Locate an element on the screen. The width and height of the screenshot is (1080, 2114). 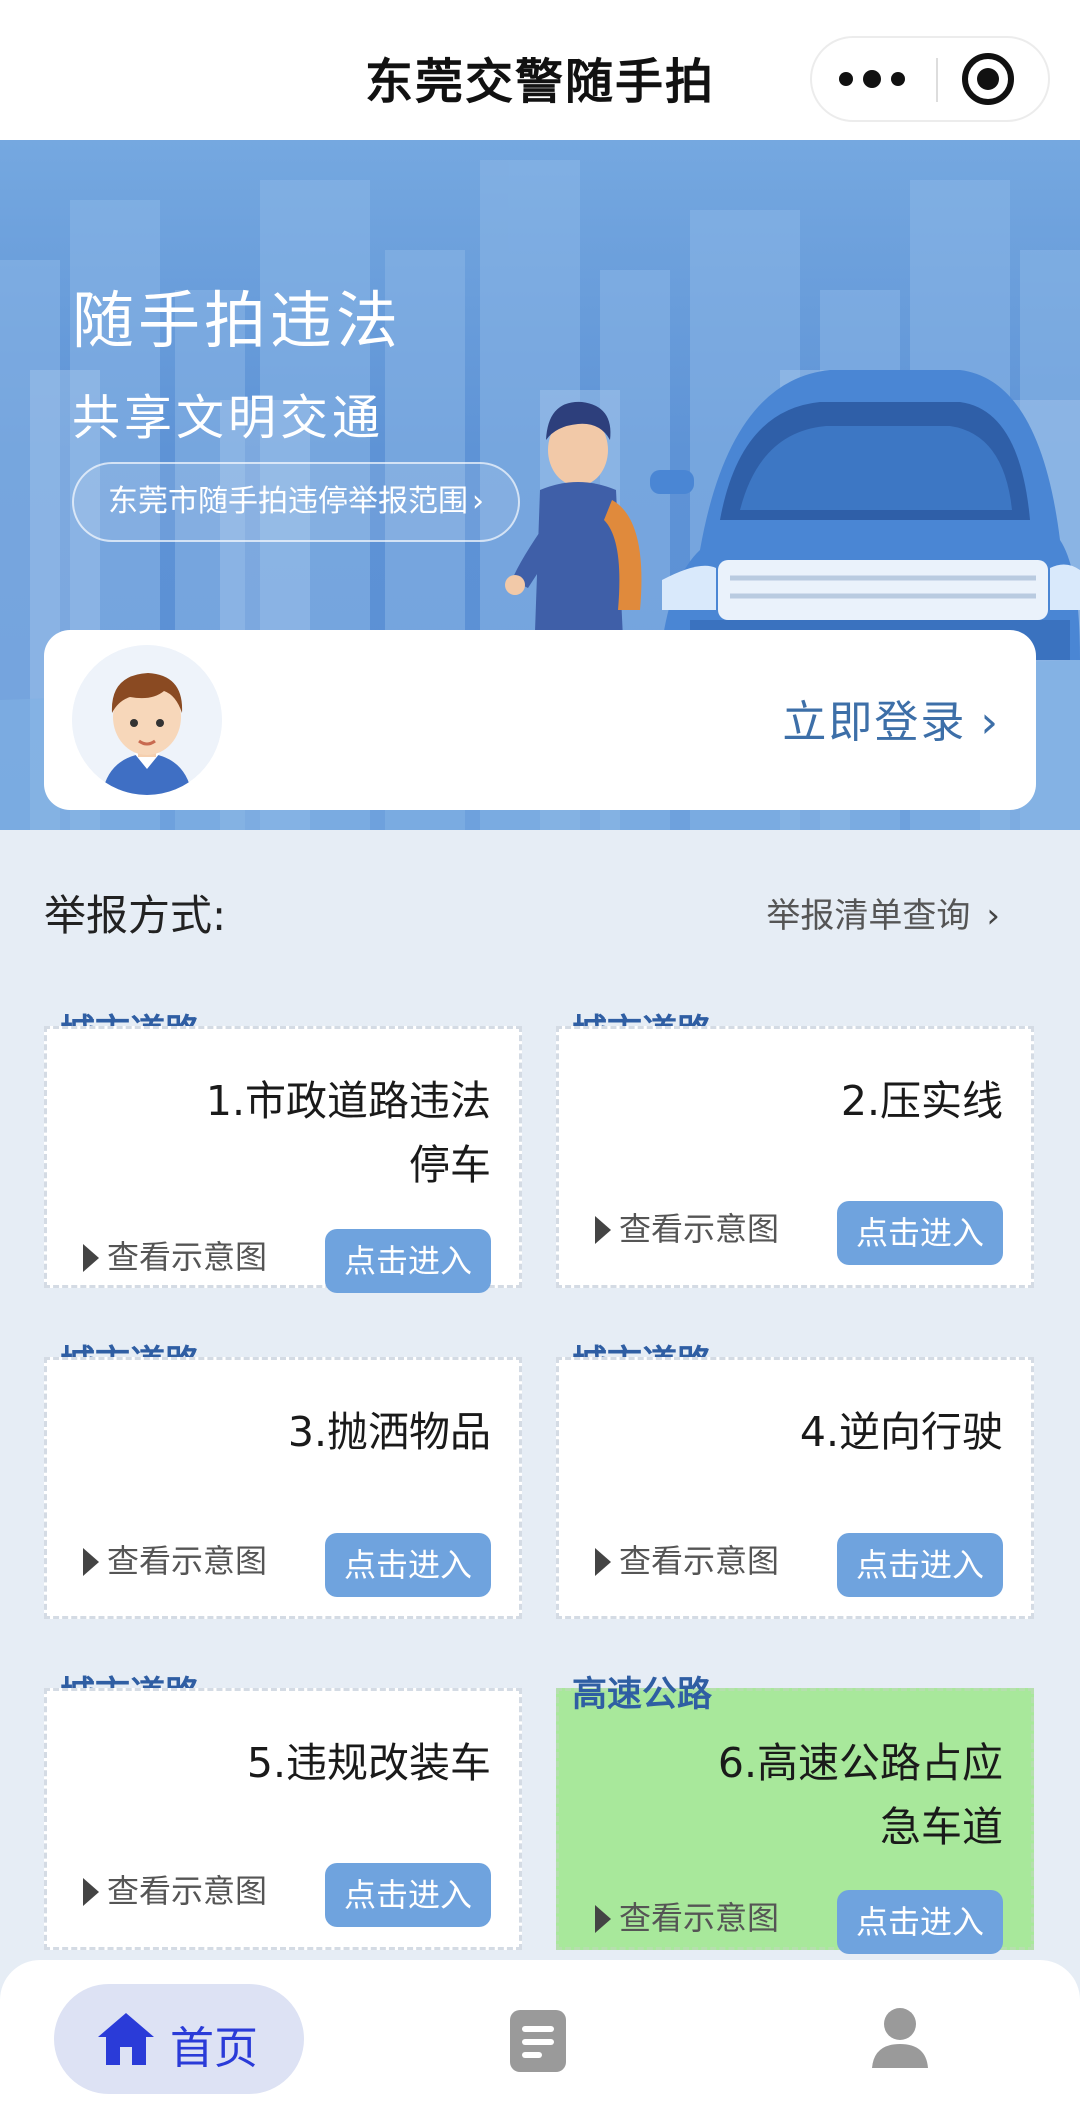
home-icon is located at coordinates (126, 2039).